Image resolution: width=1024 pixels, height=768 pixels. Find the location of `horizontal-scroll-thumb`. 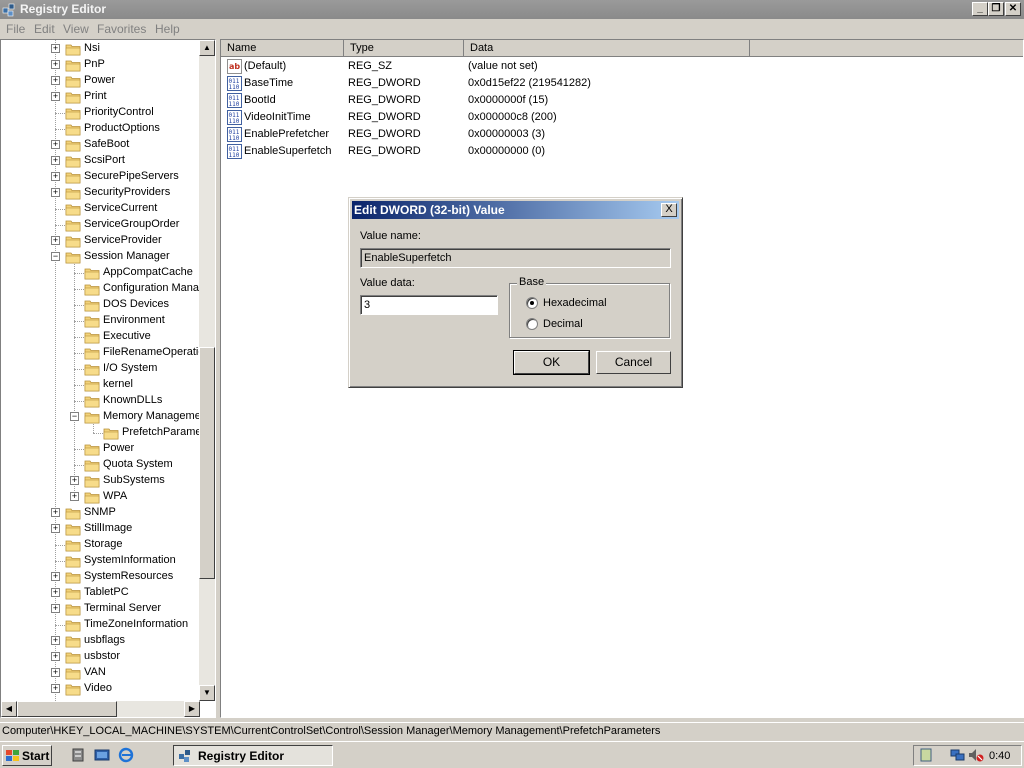

horizontal-scroll-thumb is located at coordinates (67, 709).